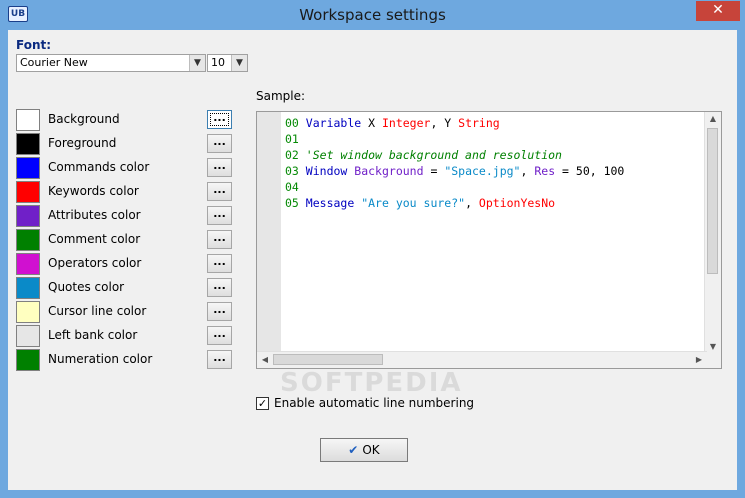  Describe the element at coordinates (590, 171) in the screenshot. I see `code-token: = 50, 100` at that location.